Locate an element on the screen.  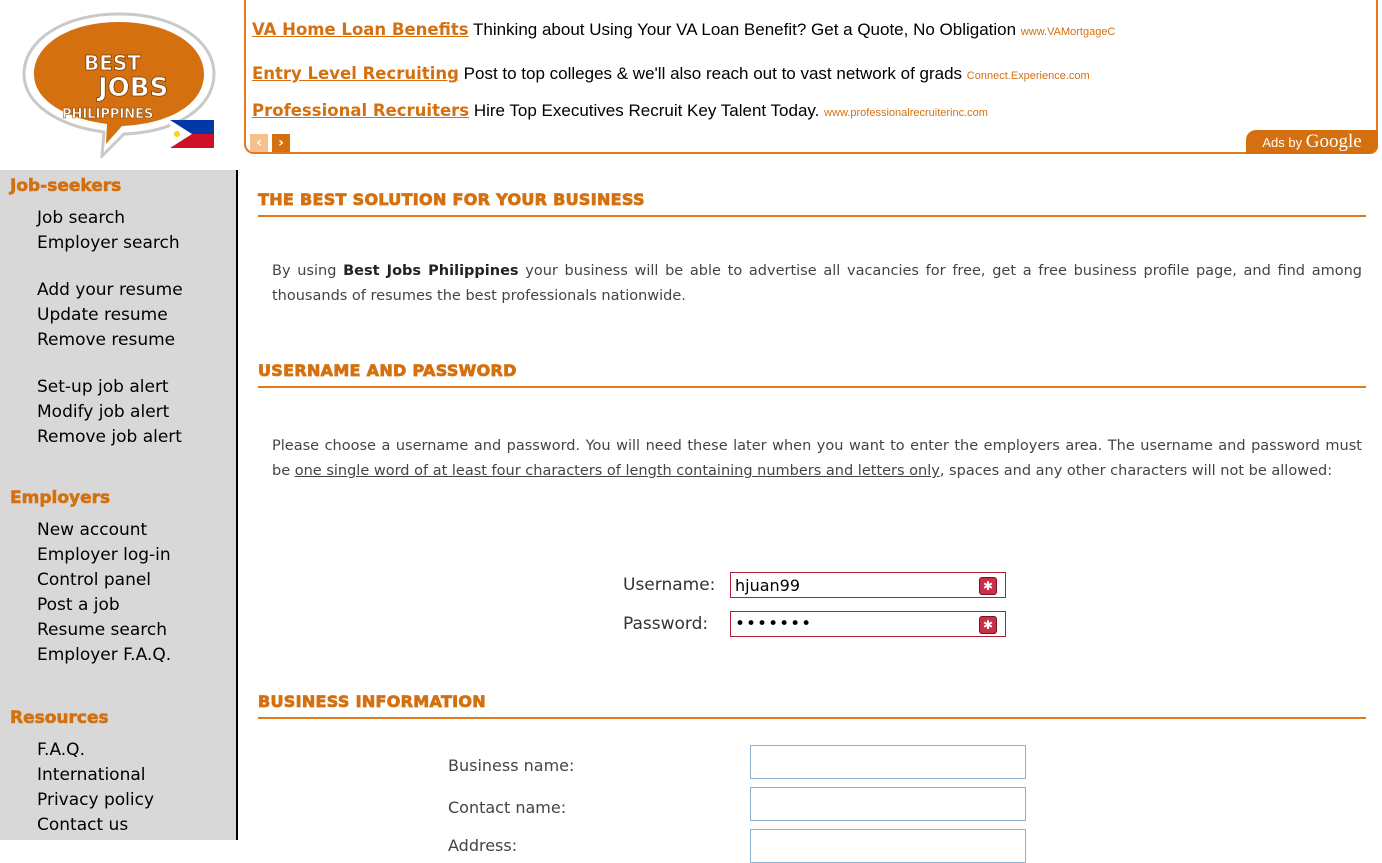
philippines-flag-icon is located at coordinates (192, 134).